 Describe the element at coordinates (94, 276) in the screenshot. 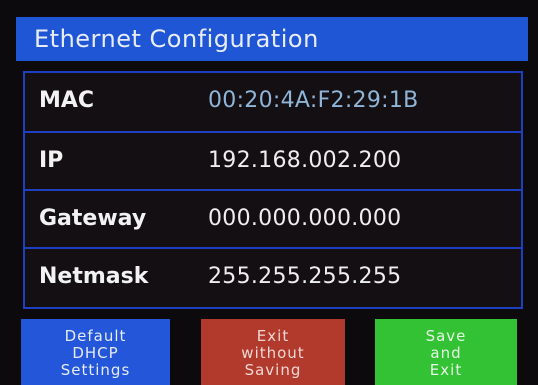

I see `netmask-label: Netmask` at that location.